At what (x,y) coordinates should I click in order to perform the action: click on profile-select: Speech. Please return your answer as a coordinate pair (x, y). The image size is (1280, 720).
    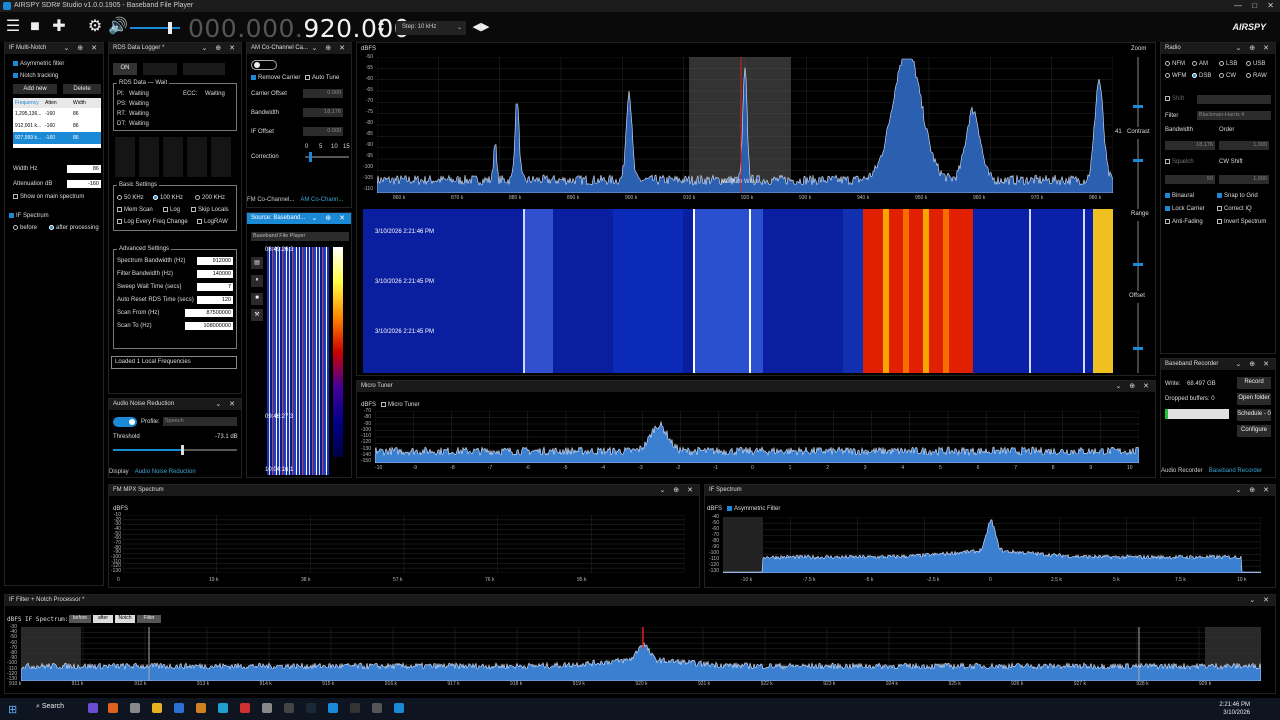
    Looking at the image, I should click on (200, 421).